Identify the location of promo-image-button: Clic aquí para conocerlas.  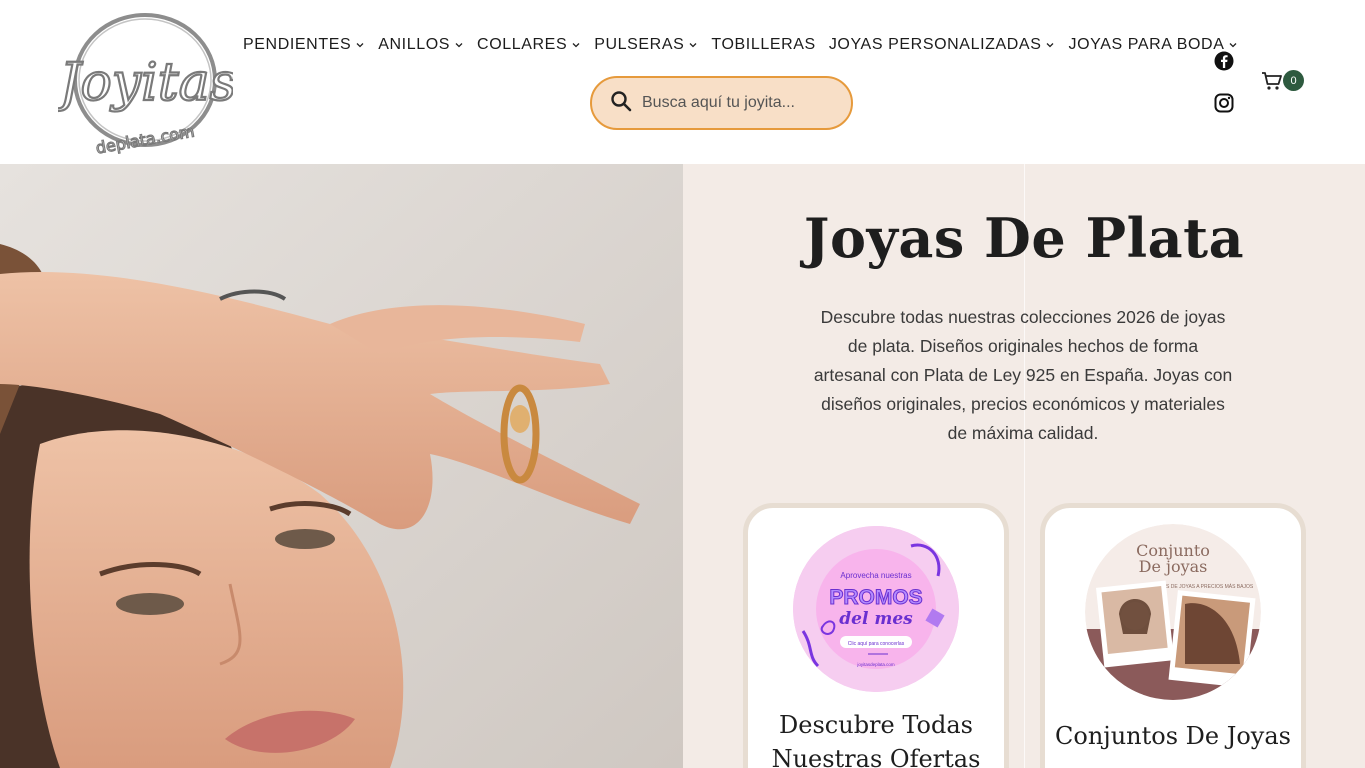
(876, 644).